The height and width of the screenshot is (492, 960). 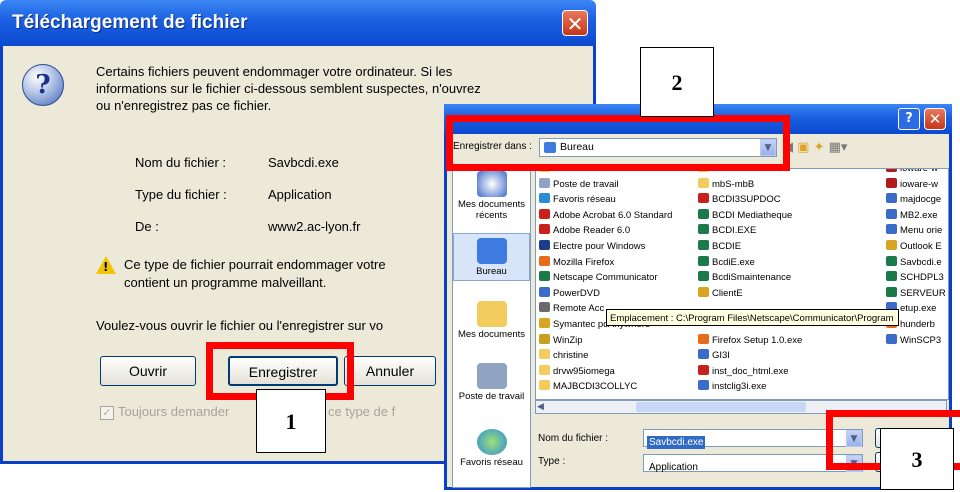 I want to click on list-item: Adobe Reader 6.0, so click(x=584, y=230).